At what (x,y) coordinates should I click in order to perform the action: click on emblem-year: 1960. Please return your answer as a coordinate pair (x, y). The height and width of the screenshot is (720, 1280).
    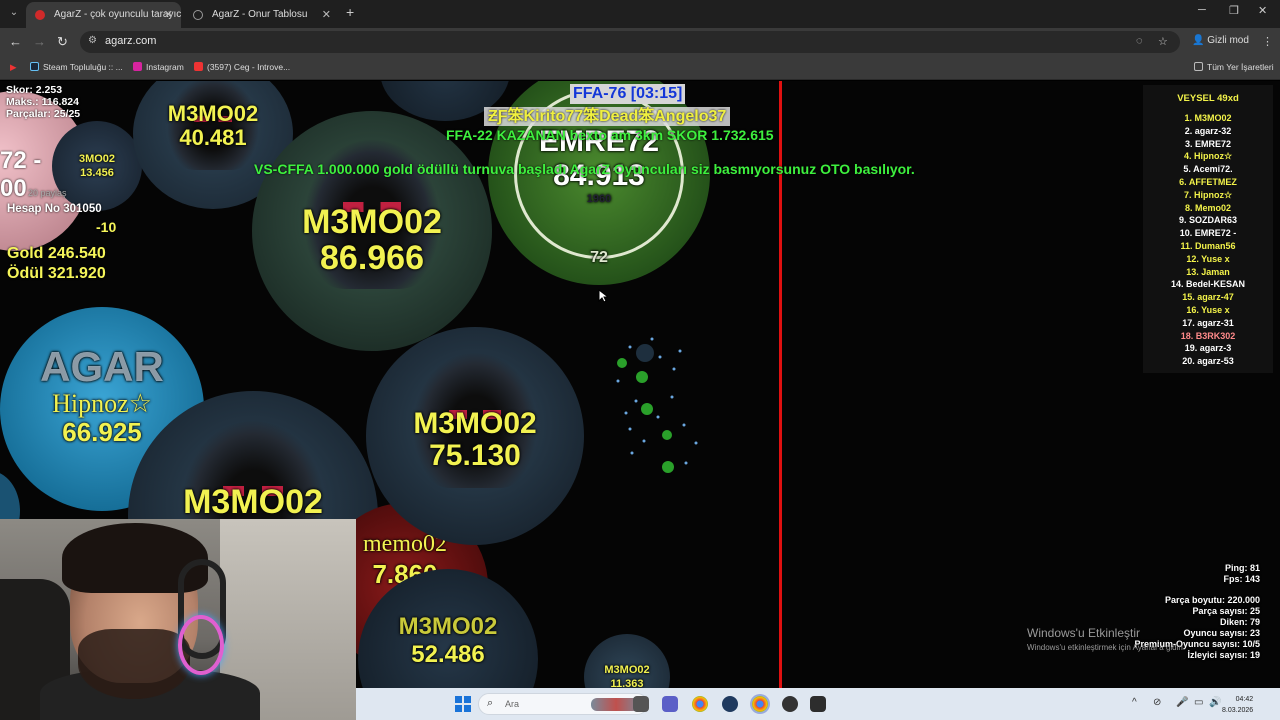
    Looking at the image, I should click on (599, 199).